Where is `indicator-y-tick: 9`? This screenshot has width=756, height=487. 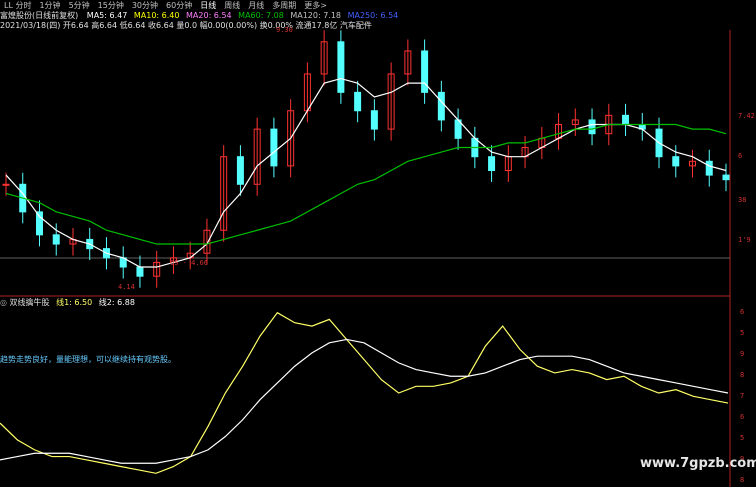 indicator-y-tick: 9 is located at coordinates (742, 354).